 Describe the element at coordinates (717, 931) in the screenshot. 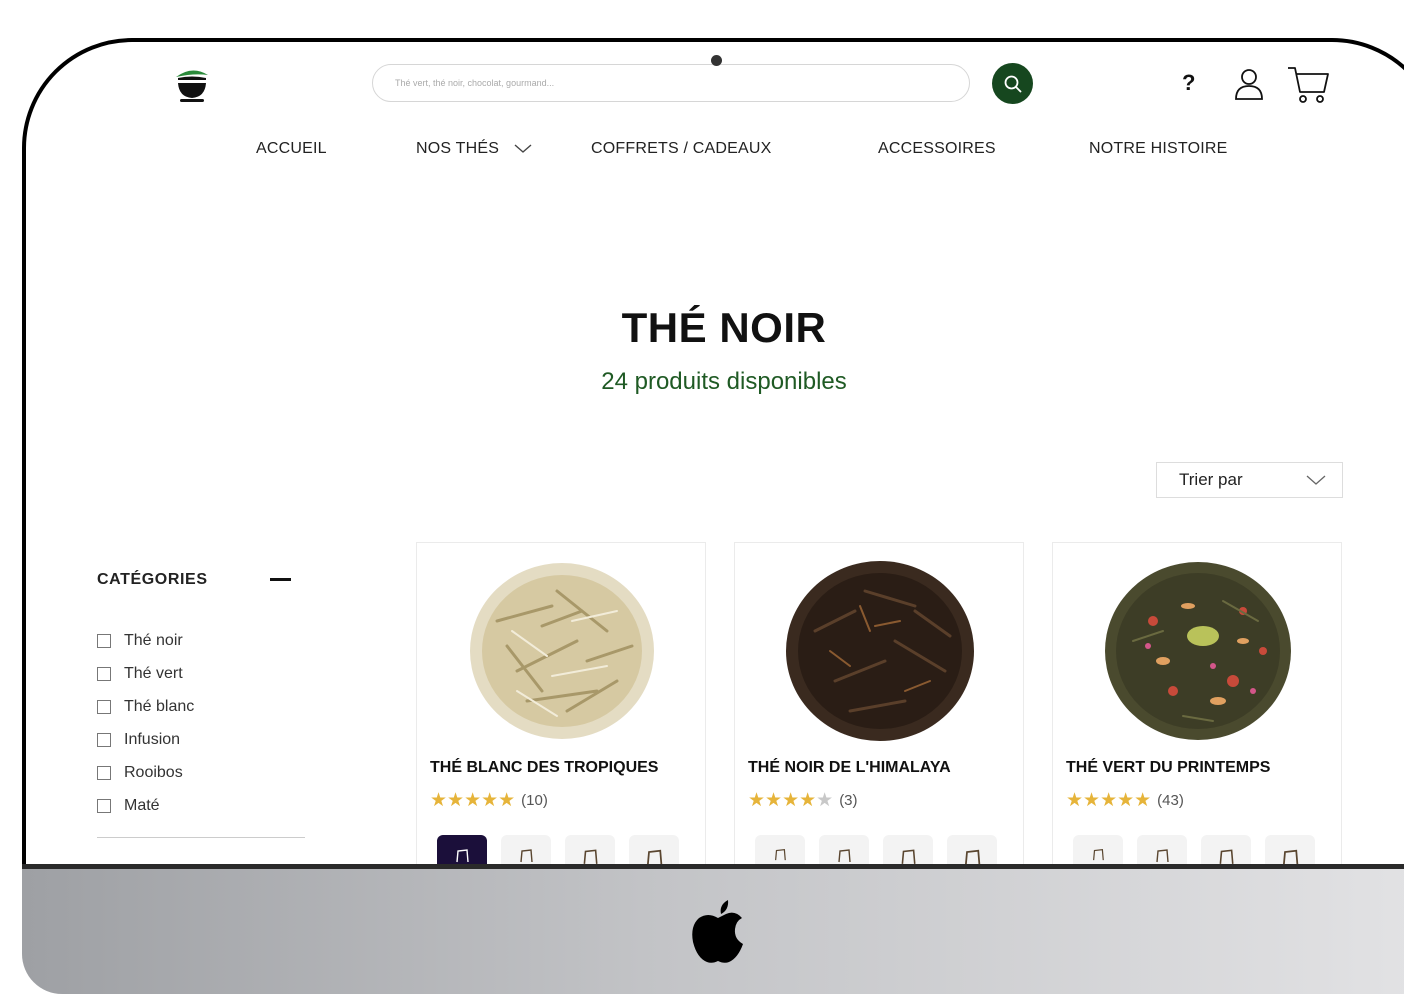

I see `apple-logo-icon` at that location.